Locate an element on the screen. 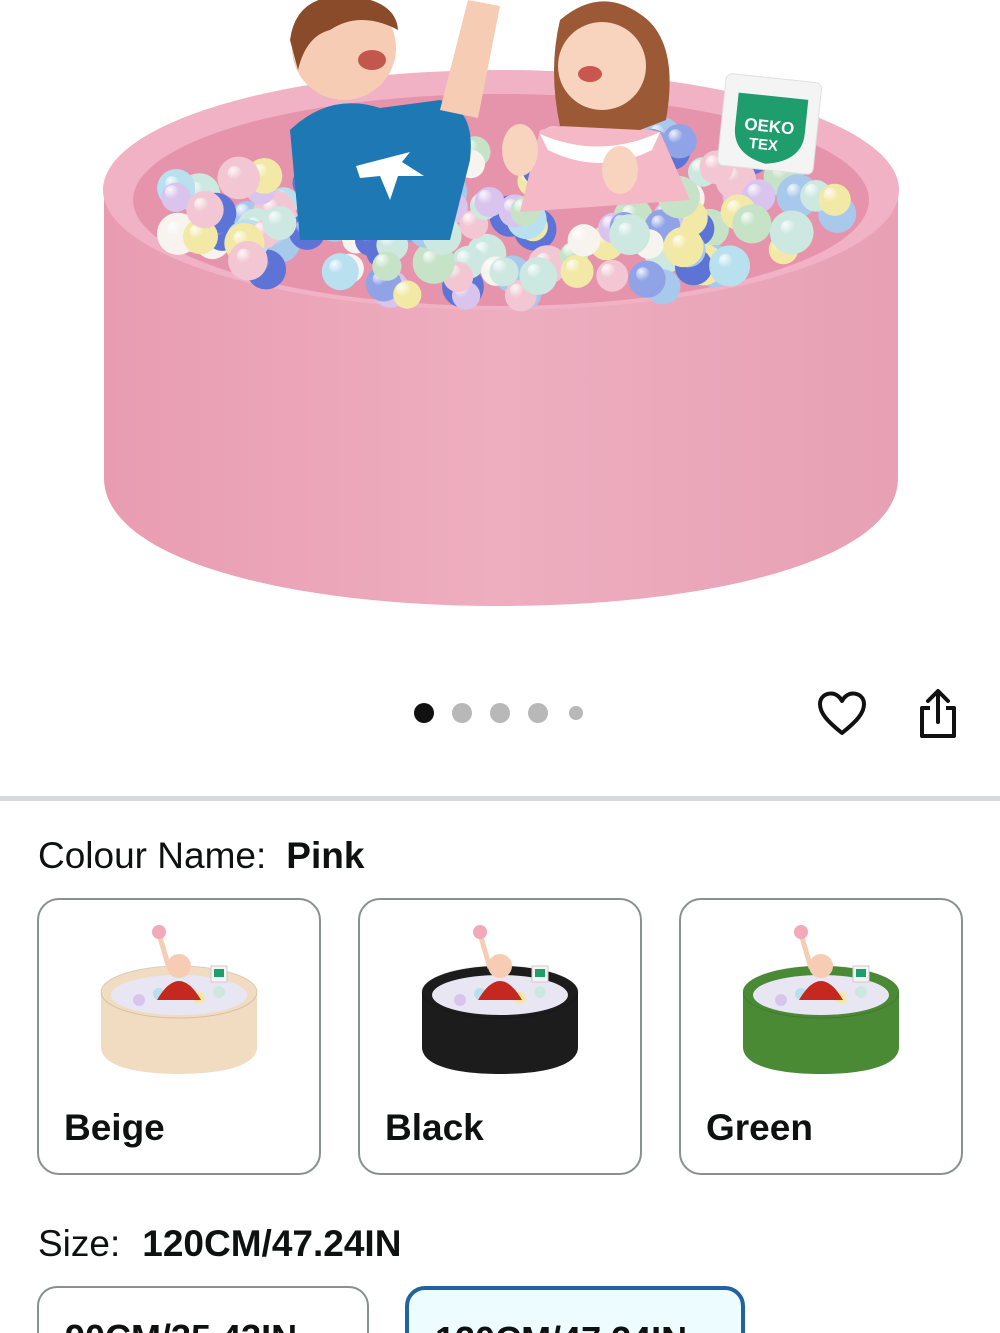 This screenshot has width=1000, height=1333. size-option-label: 90CM/35.43IN is located at coordinates (181, 1324).